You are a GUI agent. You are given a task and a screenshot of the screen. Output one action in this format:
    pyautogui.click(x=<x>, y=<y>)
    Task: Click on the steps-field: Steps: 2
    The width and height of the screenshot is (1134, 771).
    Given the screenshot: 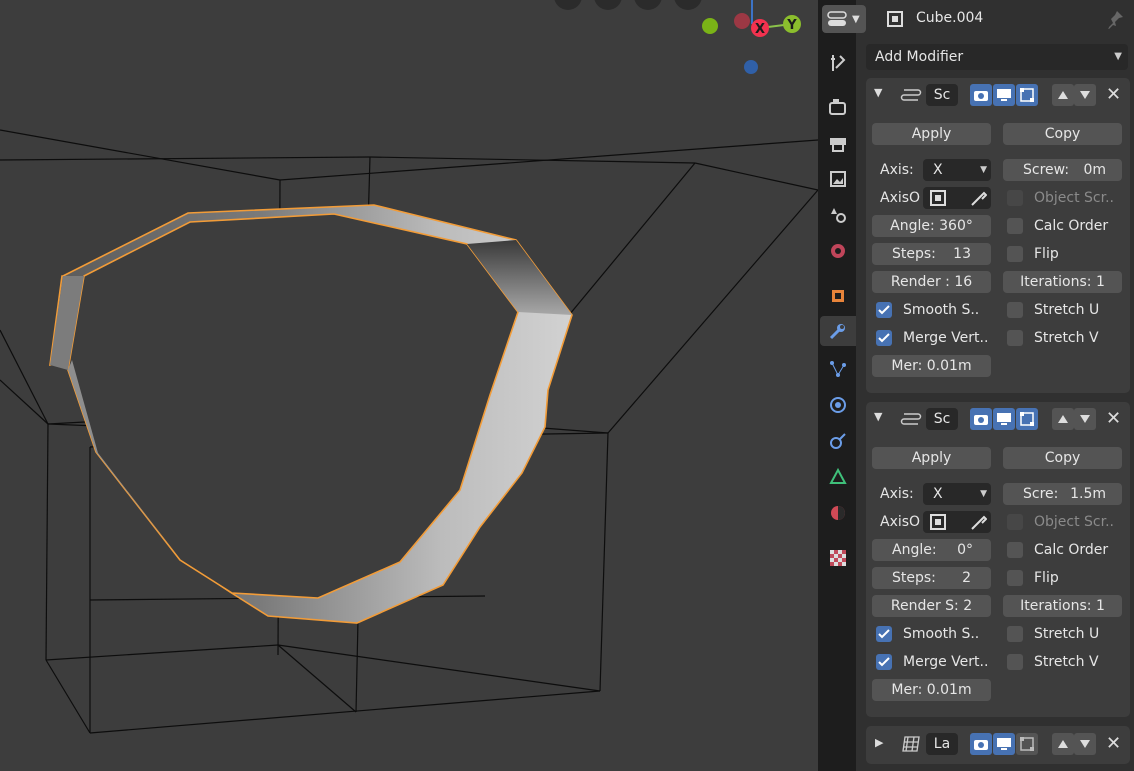 What is the action you would take?
    pyautogui.click(x=931, y=578)
    